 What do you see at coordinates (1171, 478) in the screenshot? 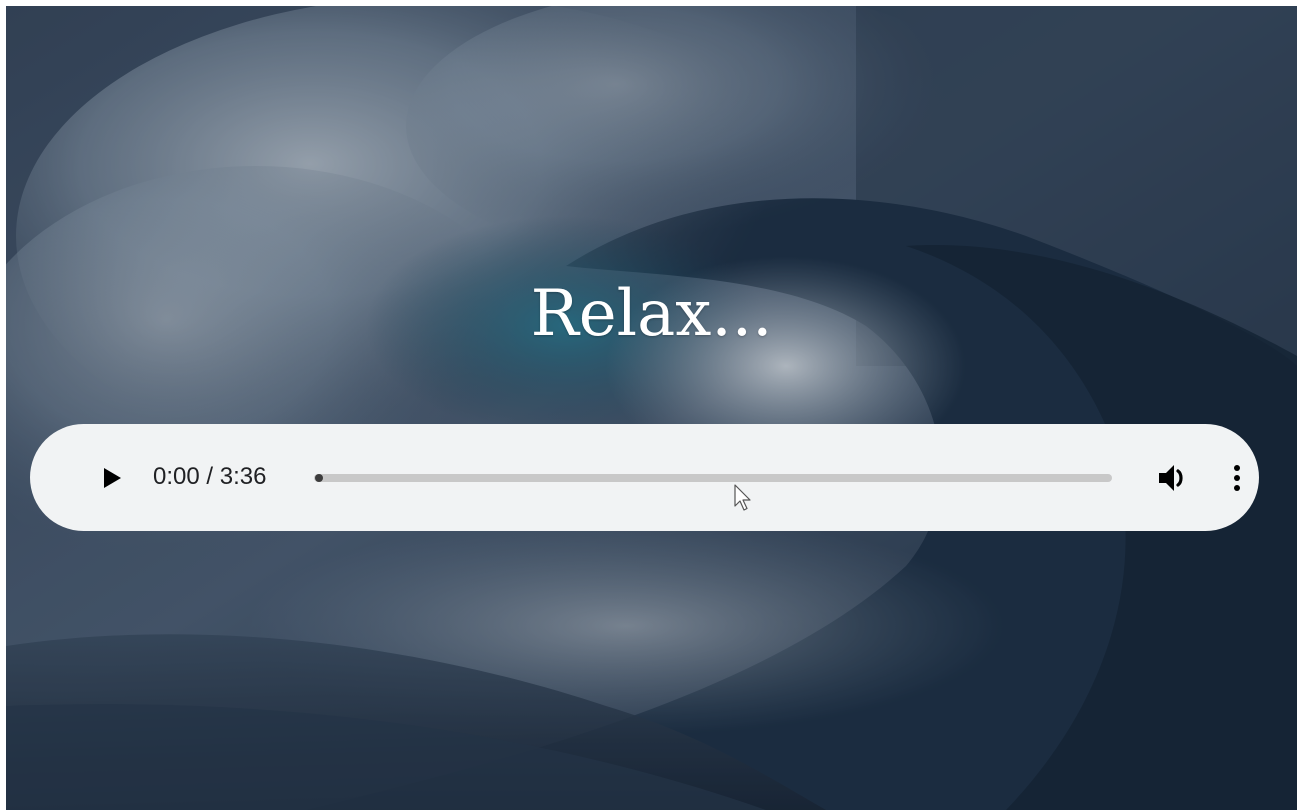
I see `volume-icon` at bounding box center [1171, 478].